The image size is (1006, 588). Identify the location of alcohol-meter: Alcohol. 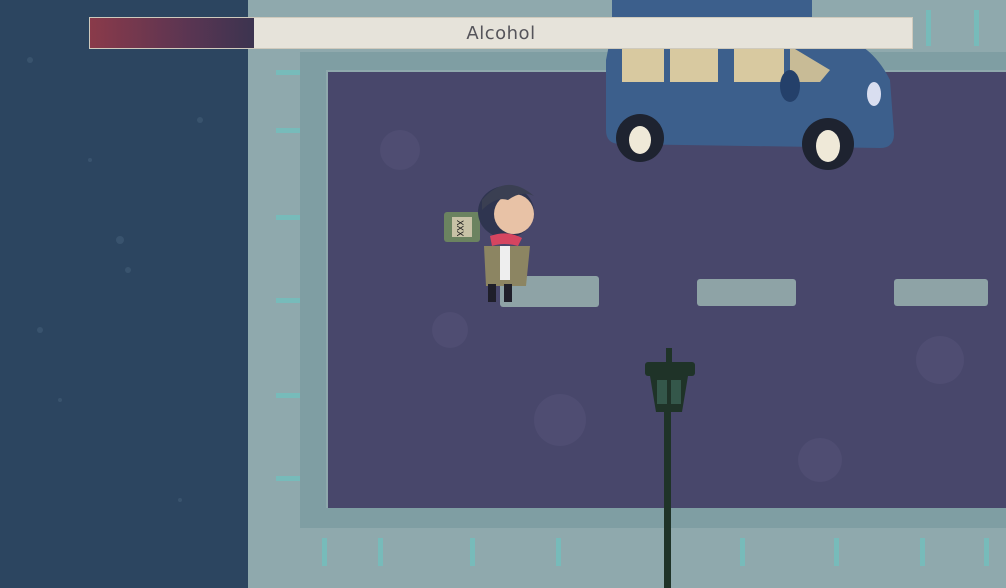
(501, 33).